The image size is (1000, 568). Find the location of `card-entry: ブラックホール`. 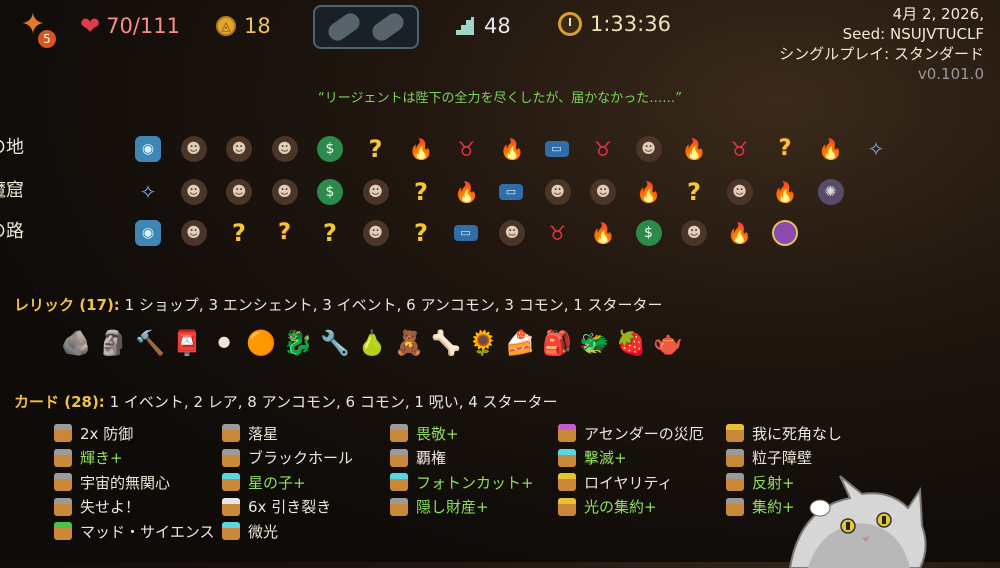

card-entry: ブラックホール is located at coordinates (306, 458).